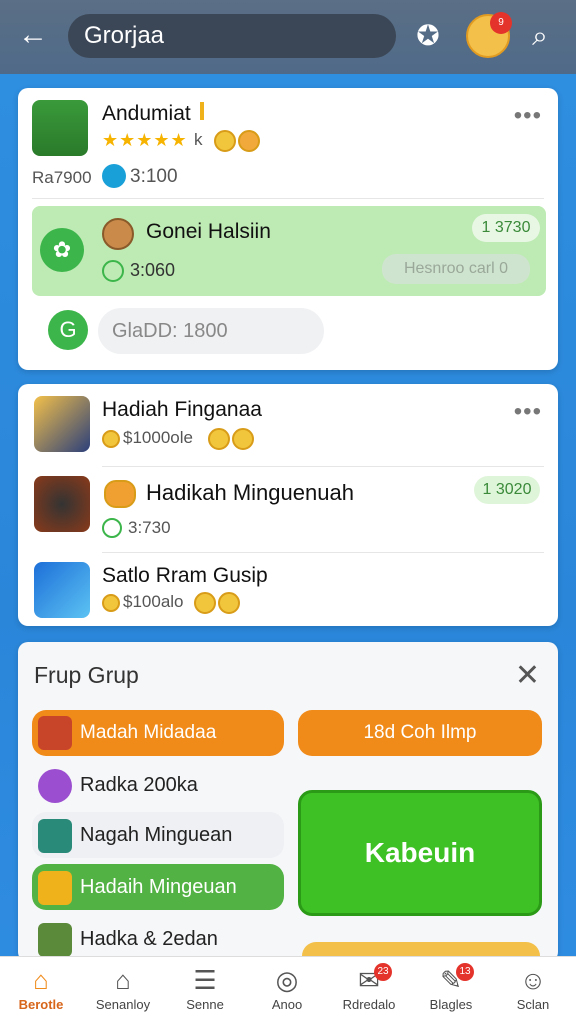 This screenshot has width=576, height=1024. Describe the element at coordinates (185, 575) in the screenshot. I see `item-title: Satlo Rram Gusip` at that location.